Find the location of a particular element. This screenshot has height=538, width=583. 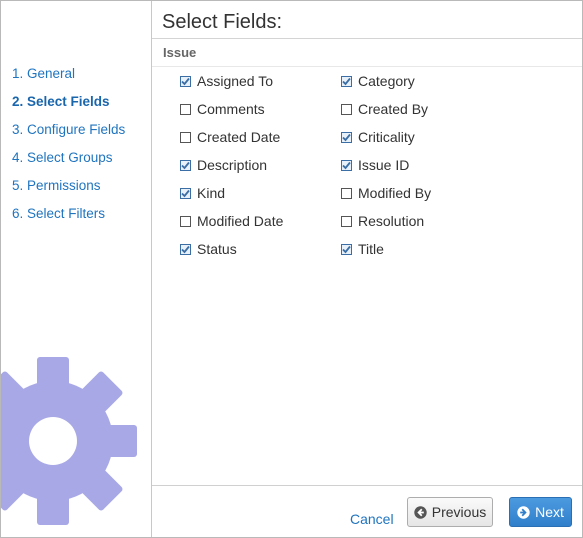

step-configure-fields: 3. Configure Fields is located at coordinates (68, 134).